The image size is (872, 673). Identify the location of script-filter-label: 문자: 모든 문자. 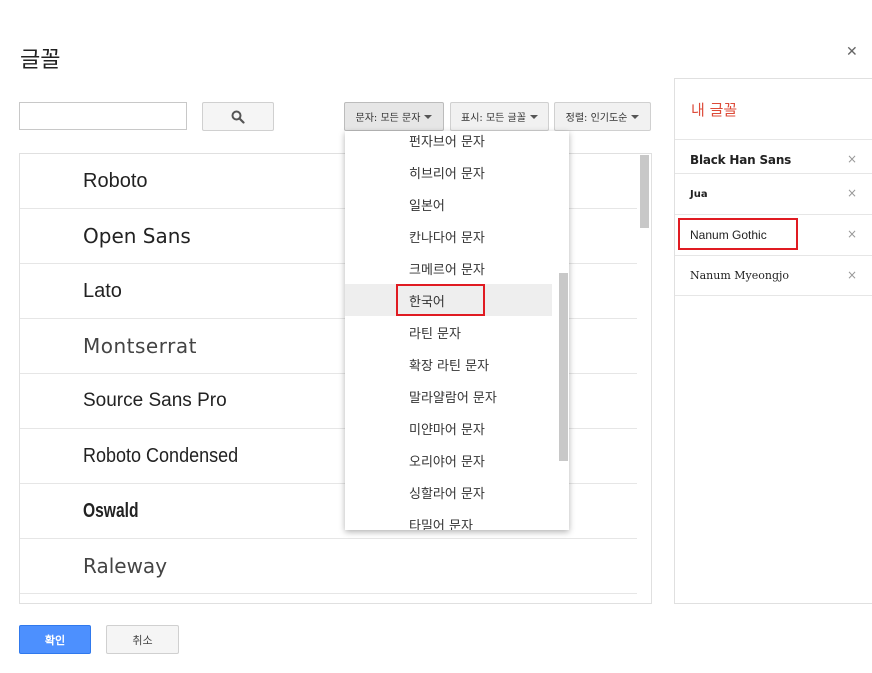
(388, 118).